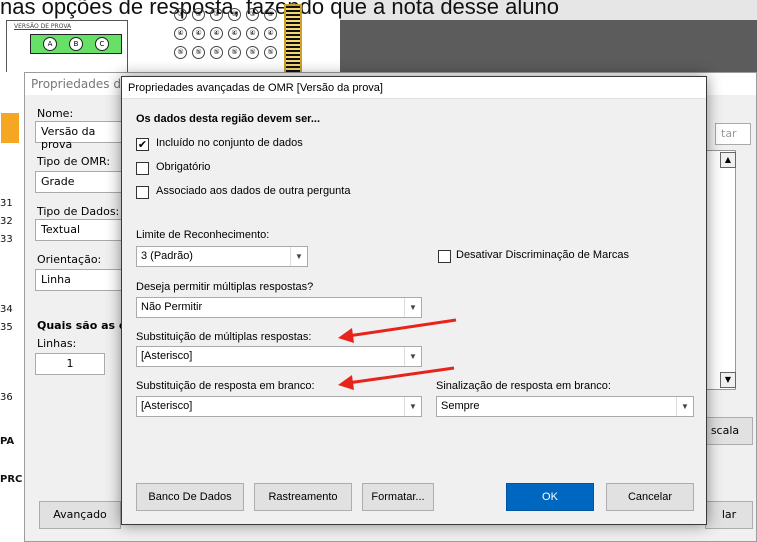 The image size is (757, 542). What do you see at coordinates (397, 354) in the screenshot?
I see `annotation-arrows` at bounding box center [397, 354].